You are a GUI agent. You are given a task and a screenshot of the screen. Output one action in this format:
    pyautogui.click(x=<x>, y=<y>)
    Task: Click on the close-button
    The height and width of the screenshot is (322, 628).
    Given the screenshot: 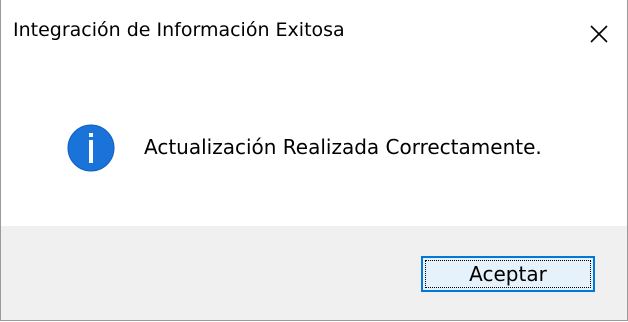 What is the action you would take?
    pyautogui.click(x=598, y=34)
    